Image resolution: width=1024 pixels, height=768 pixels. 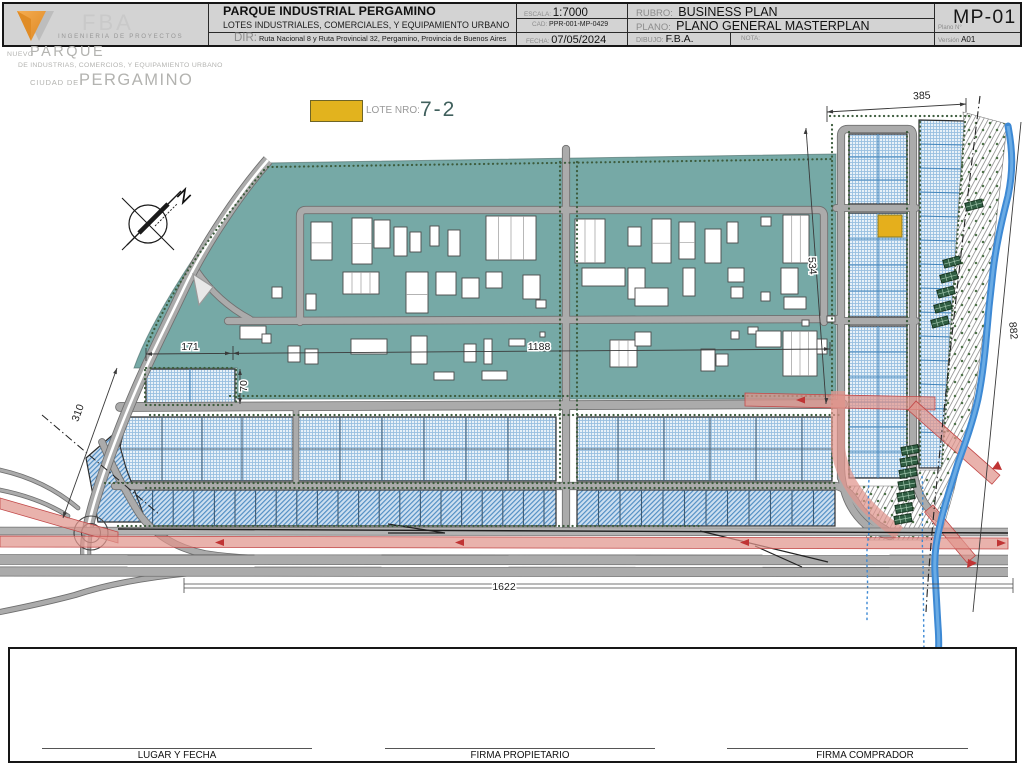 I want to click on svg-text: 1188, so click(x=539, y=347).